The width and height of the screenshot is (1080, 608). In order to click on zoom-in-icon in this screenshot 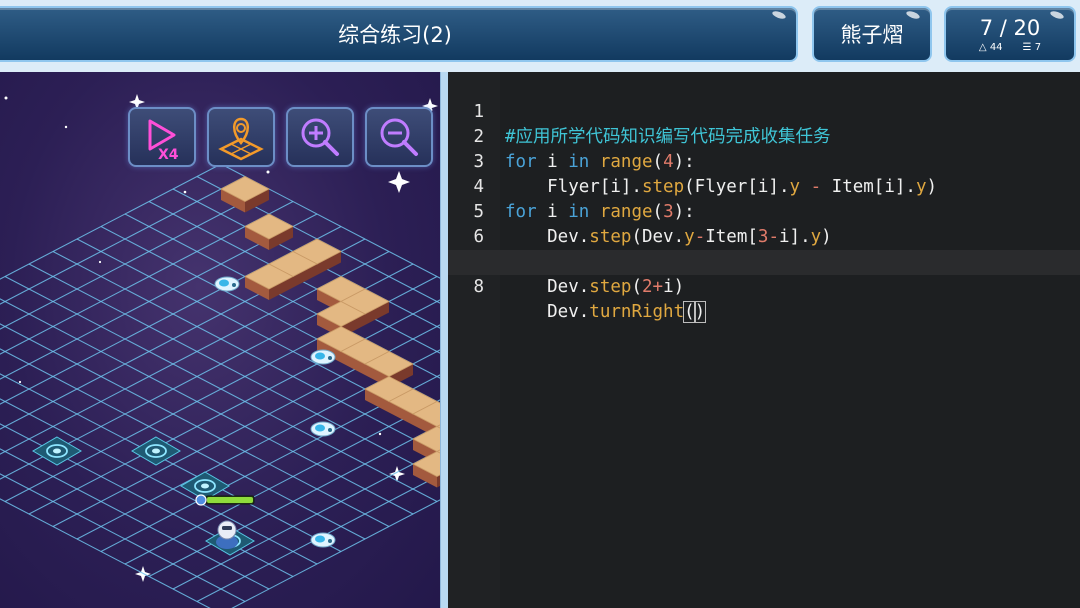, I will do `click(320, 137)`.